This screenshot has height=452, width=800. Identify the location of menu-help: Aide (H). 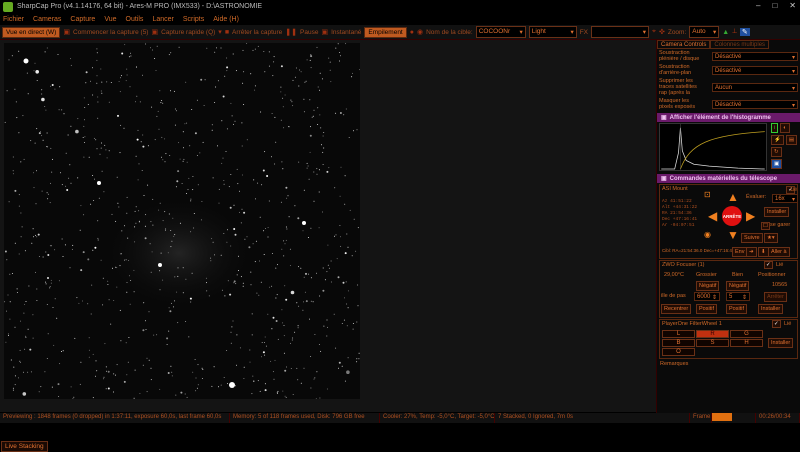
(226, 19).